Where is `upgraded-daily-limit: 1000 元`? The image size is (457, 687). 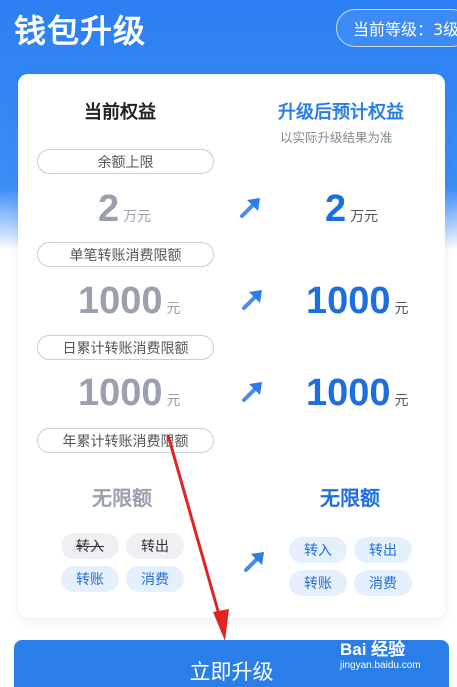 upgraded-daily-limit: 1000 元 is located at coordinates (357, 393).